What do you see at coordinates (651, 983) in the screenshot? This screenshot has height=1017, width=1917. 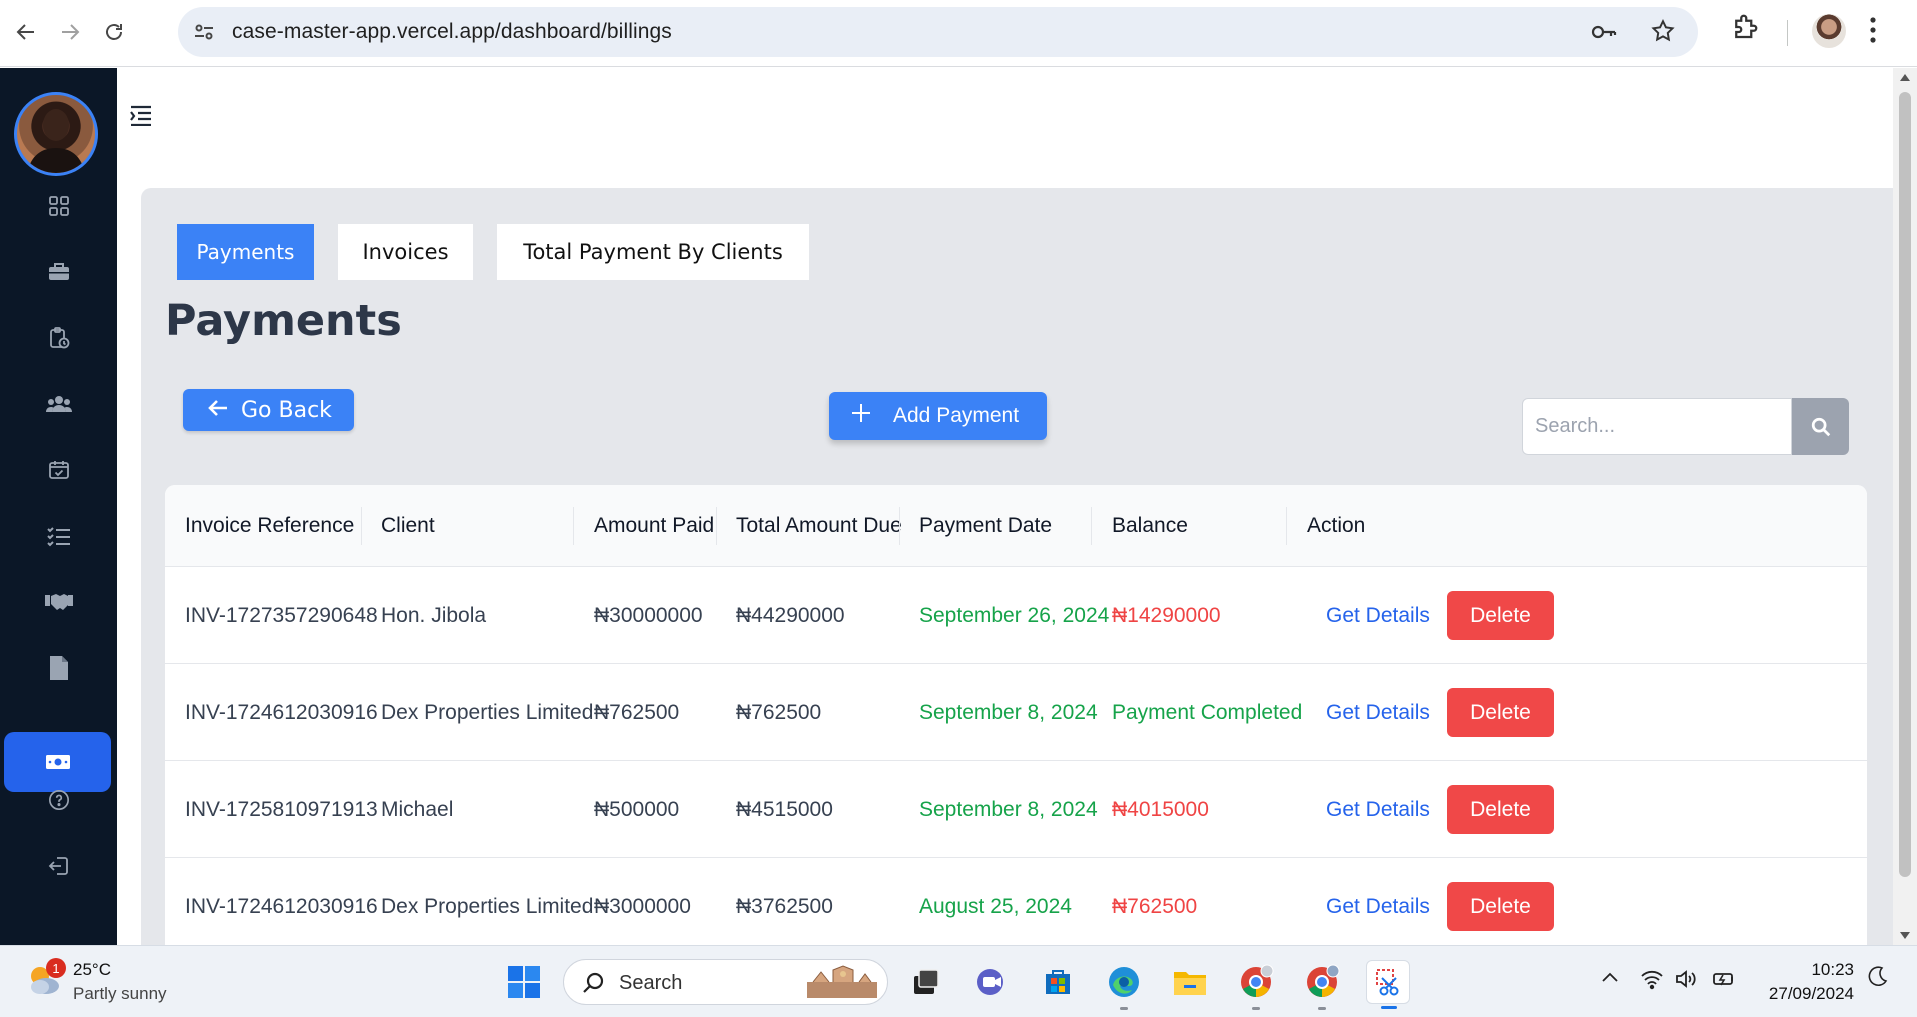 I see `taskbar-search-label: Search` at bounding box center [651, 983].